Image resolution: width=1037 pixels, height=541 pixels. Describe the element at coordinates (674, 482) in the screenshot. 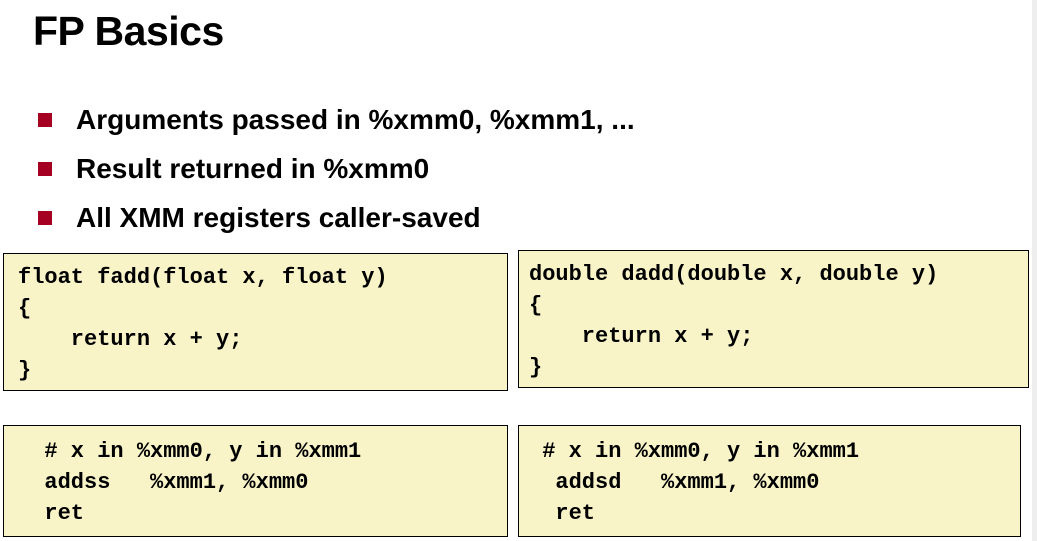

I see `code-line: addsd %xmm1, %xmm0` at that location.